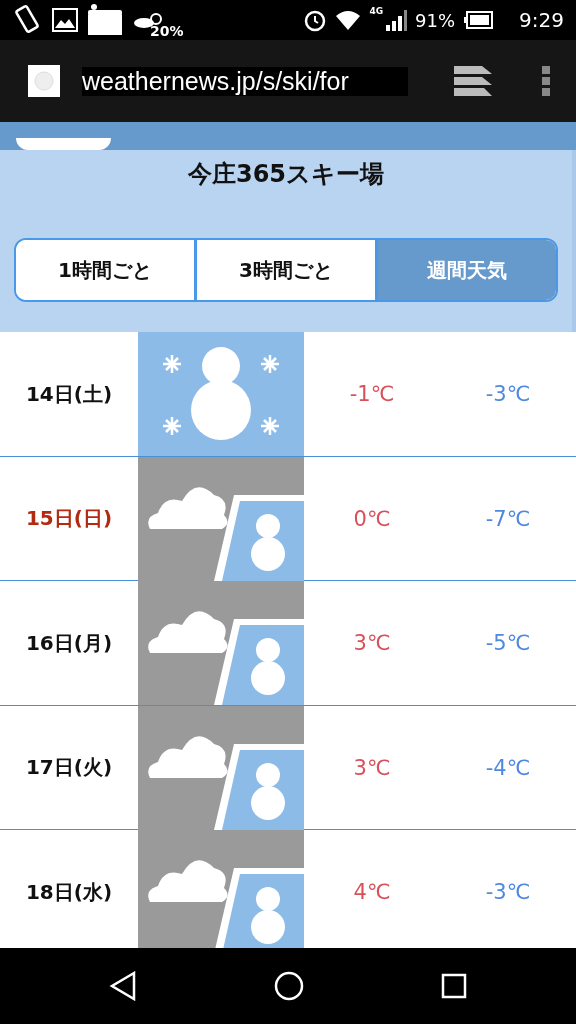 This screenshot has height=1024, width=576. What do you see at coordinates (221, 394) in the screenshot?
I see `snow-weather-icon` at bounding box center [221, 394].